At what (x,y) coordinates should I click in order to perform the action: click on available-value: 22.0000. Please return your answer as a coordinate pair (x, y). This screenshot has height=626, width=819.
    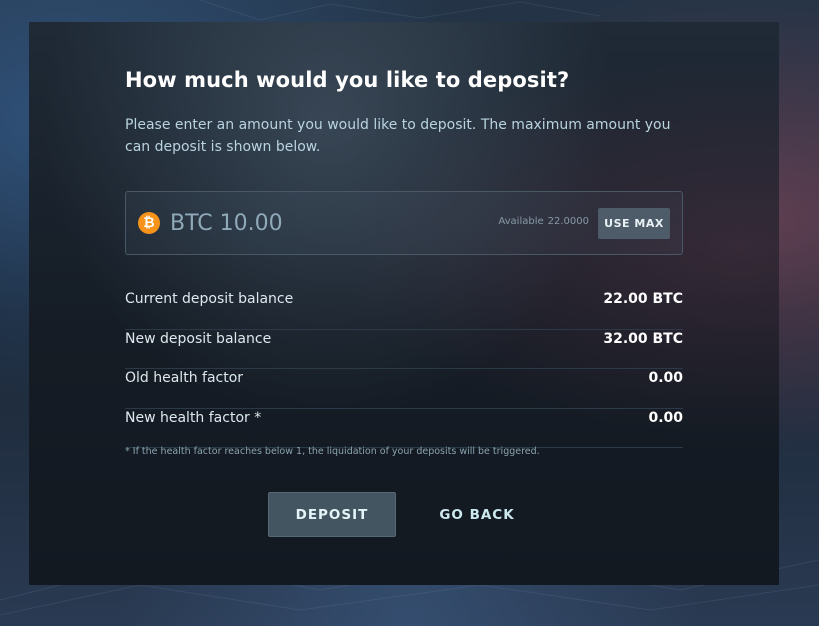
    Looking at the image, I should click on (568, 221).